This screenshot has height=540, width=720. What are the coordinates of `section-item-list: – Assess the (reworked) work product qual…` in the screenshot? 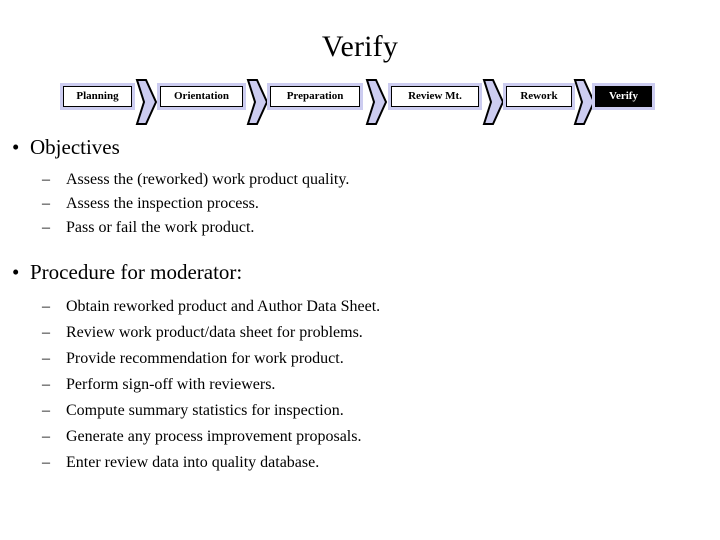 It's located at (360, 204).